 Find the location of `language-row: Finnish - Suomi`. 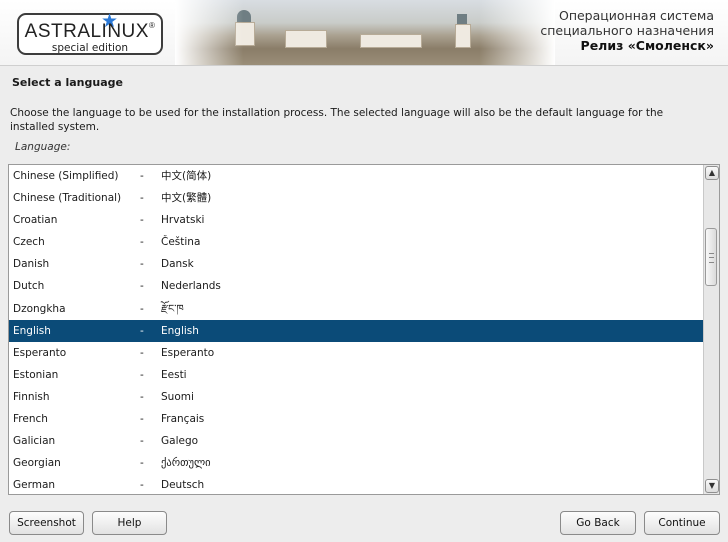

language-row: Finnish - Suomi is located at coordinates (356, 397).